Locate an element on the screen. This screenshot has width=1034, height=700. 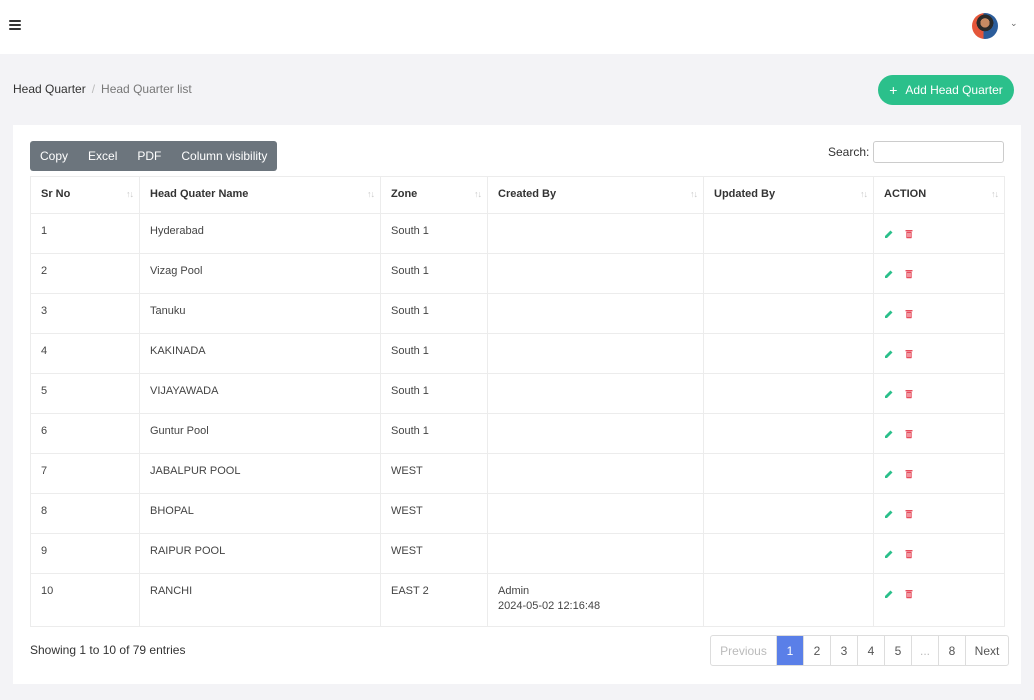
page-button-4: 4 is located at coordinates (870, 650).